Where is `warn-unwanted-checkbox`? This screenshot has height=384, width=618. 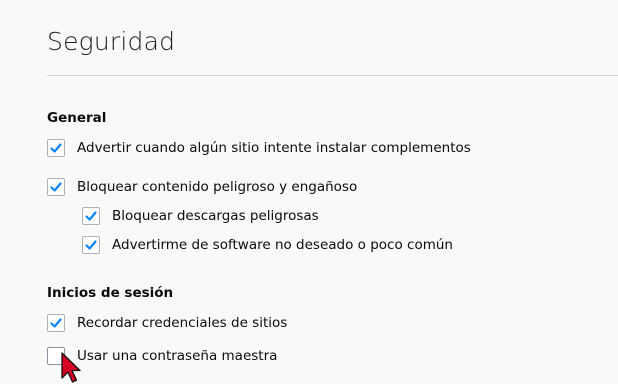 warn-unwanted-checkbox is located at coordinates (91, 245).